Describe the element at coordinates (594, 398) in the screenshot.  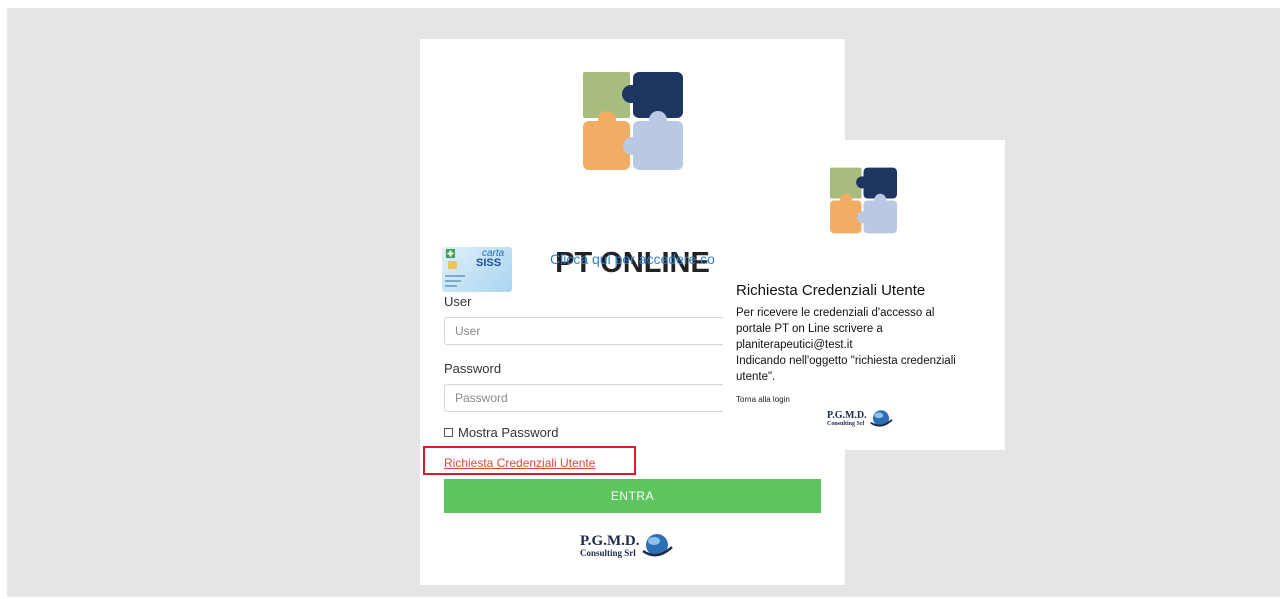
I see `password-input` at that location.